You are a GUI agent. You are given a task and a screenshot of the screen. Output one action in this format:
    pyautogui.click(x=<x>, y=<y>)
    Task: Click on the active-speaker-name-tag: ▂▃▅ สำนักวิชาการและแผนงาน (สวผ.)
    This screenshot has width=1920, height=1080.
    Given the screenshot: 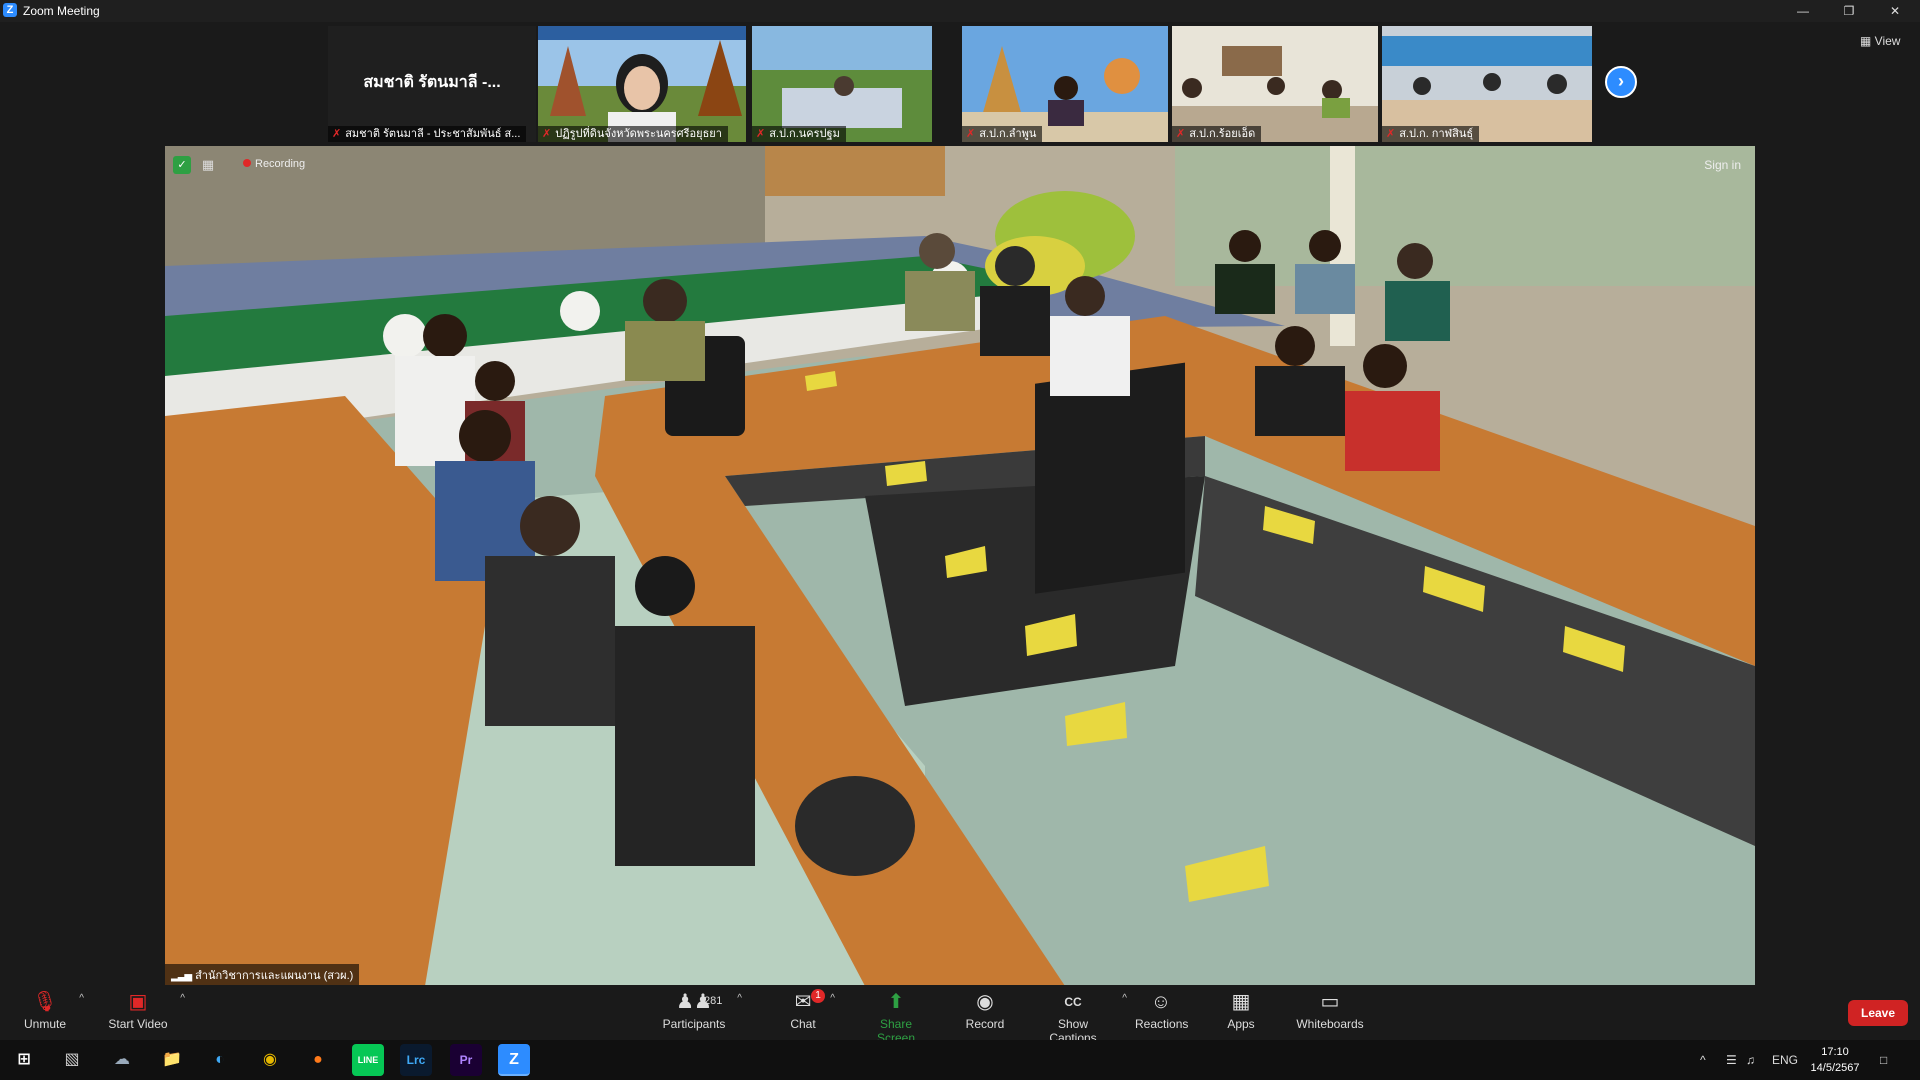 What is the action you would take?
    pyautogui.click(x=262, y=975)
    